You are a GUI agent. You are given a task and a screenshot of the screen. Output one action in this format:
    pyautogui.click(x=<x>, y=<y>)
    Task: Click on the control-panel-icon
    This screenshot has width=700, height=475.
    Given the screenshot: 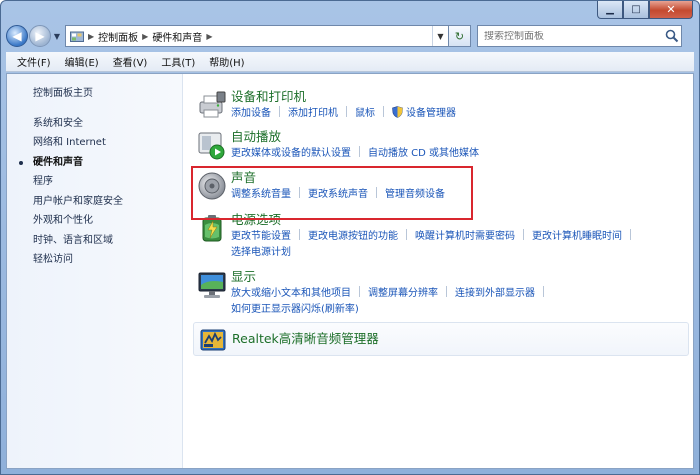 What is the action you would take?
    pyautogui.click(x=77, y=36)
    